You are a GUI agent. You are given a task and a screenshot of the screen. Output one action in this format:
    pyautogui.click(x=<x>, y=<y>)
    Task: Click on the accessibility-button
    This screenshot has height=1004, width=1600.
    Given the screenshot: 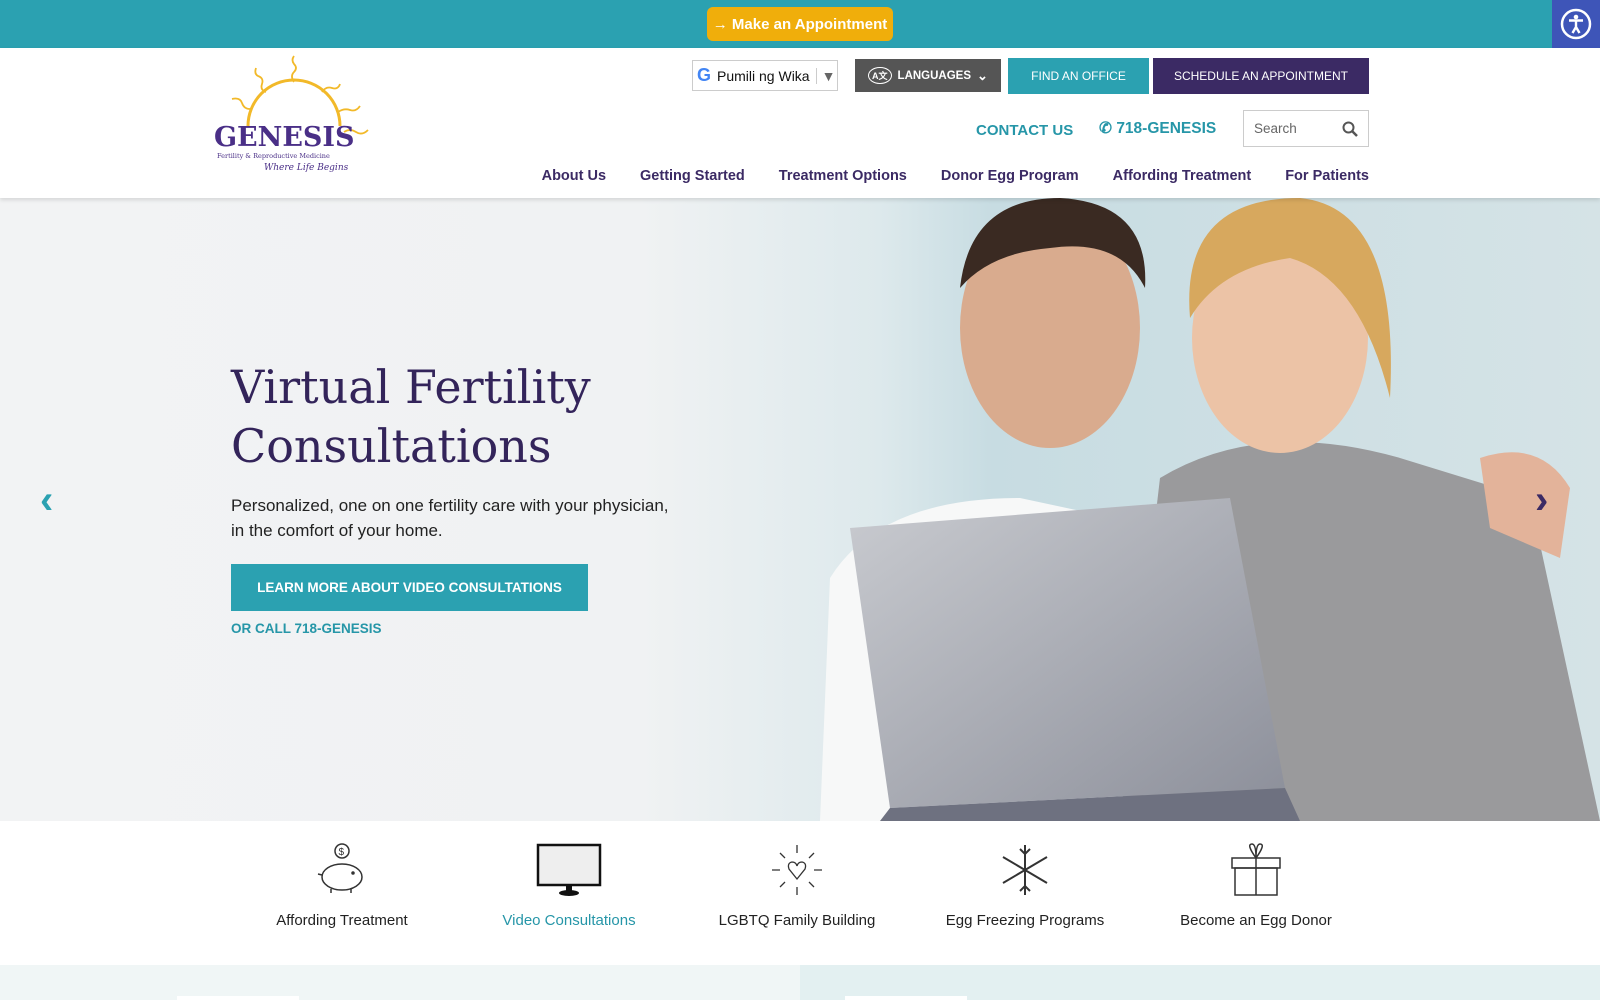 What is the action you would take?
    pyautogui.click(x=1576, y=24)
    